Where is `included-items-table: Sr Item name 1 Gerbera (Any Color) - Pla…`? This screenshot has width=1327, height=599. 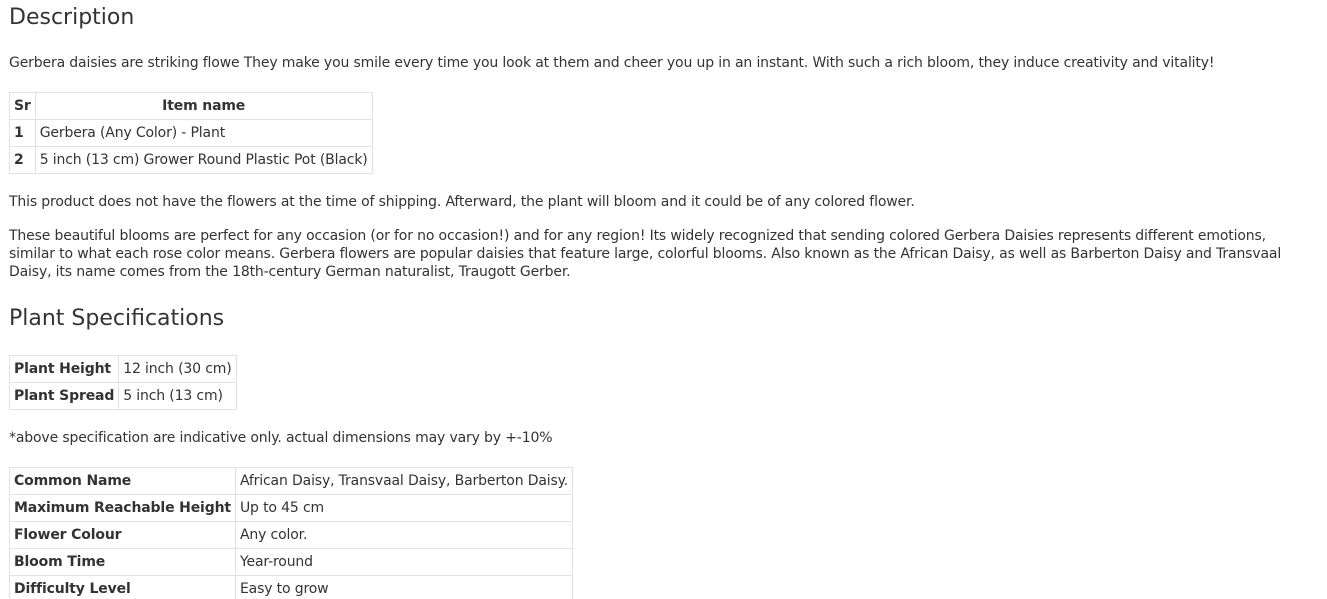
included-items-table: Sr Item name 1 Gerbera (Any Color) - Pla… is located at coordinates (191, 133).